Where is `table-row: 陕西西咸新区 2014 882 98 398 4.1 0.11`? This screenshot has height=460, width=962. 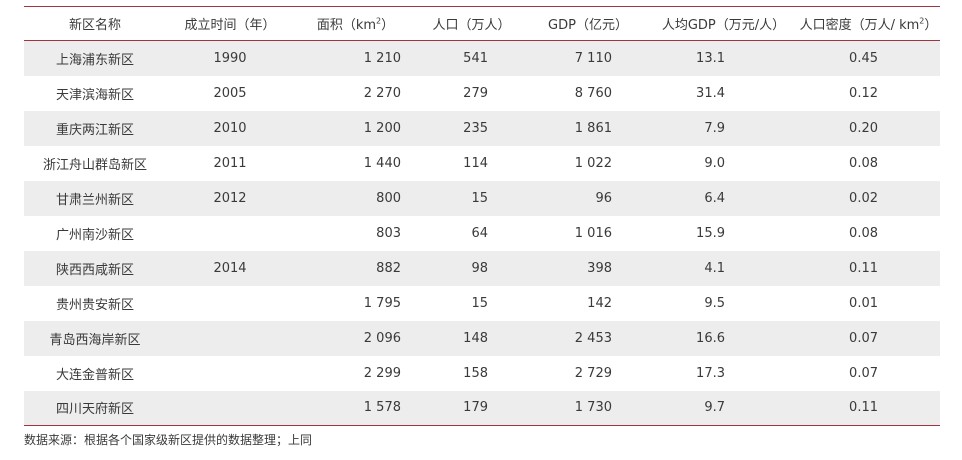 table-row: 陕西西咸新区 2014 882 98 398 4.1 0.11 is located at coordinates (482, 268).